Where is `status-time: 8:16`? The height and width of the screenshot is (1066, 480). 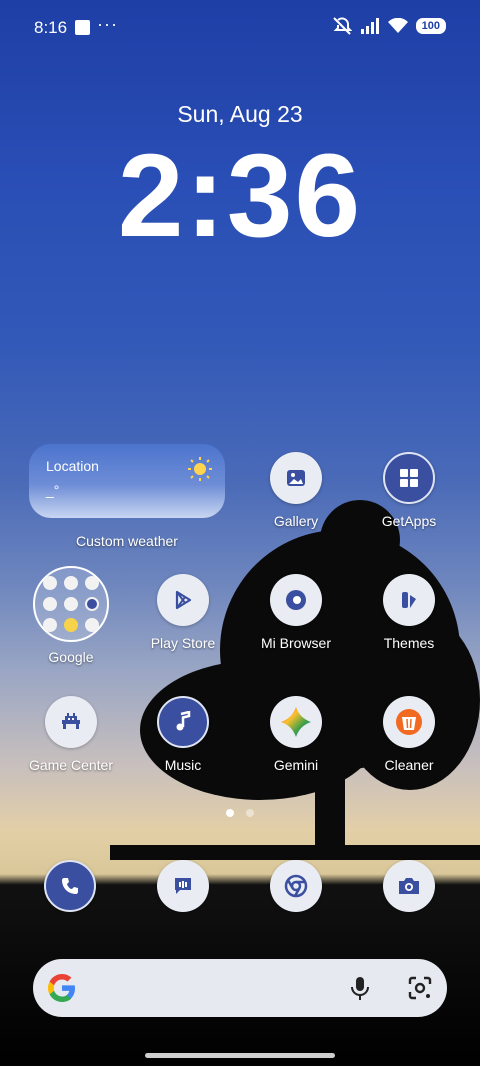 status-time: 8:16 is located at coordinates (51, 27).